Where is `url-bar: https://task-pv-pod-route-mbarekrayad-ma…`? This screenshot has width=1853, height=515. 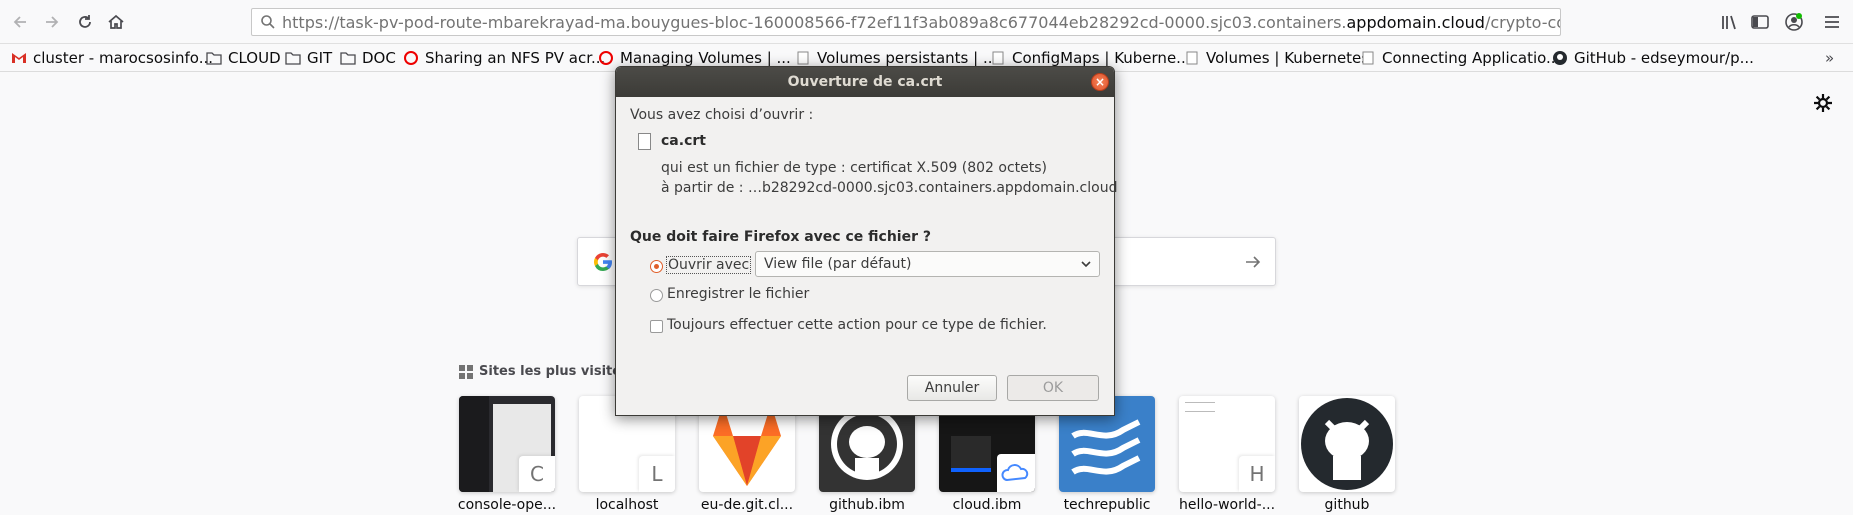 url-bar: https://task-pv-pod-route-mbarekrayad-ma… is located at coordinates (906, 22).